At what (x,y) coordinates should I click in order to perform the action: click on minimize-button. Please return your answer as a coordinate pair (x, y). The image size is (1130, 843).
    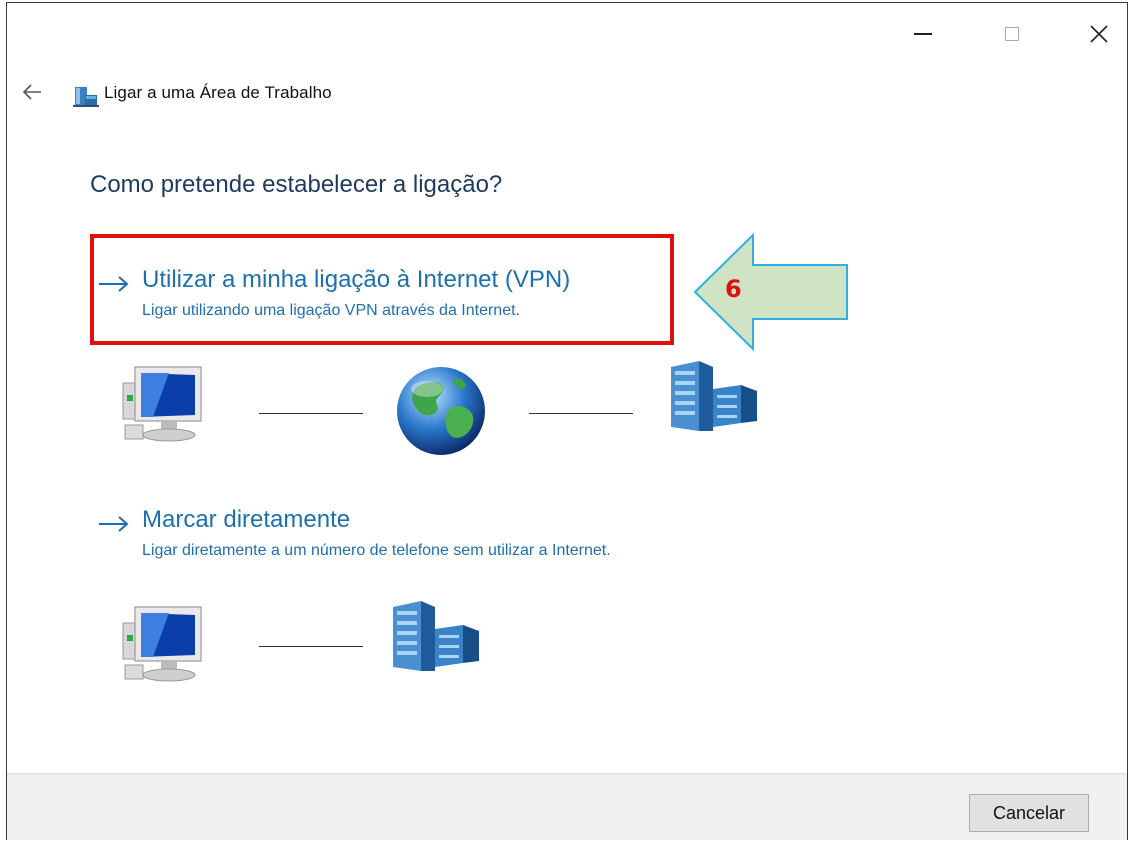
    Looking at the image, I should click on (923, 34).